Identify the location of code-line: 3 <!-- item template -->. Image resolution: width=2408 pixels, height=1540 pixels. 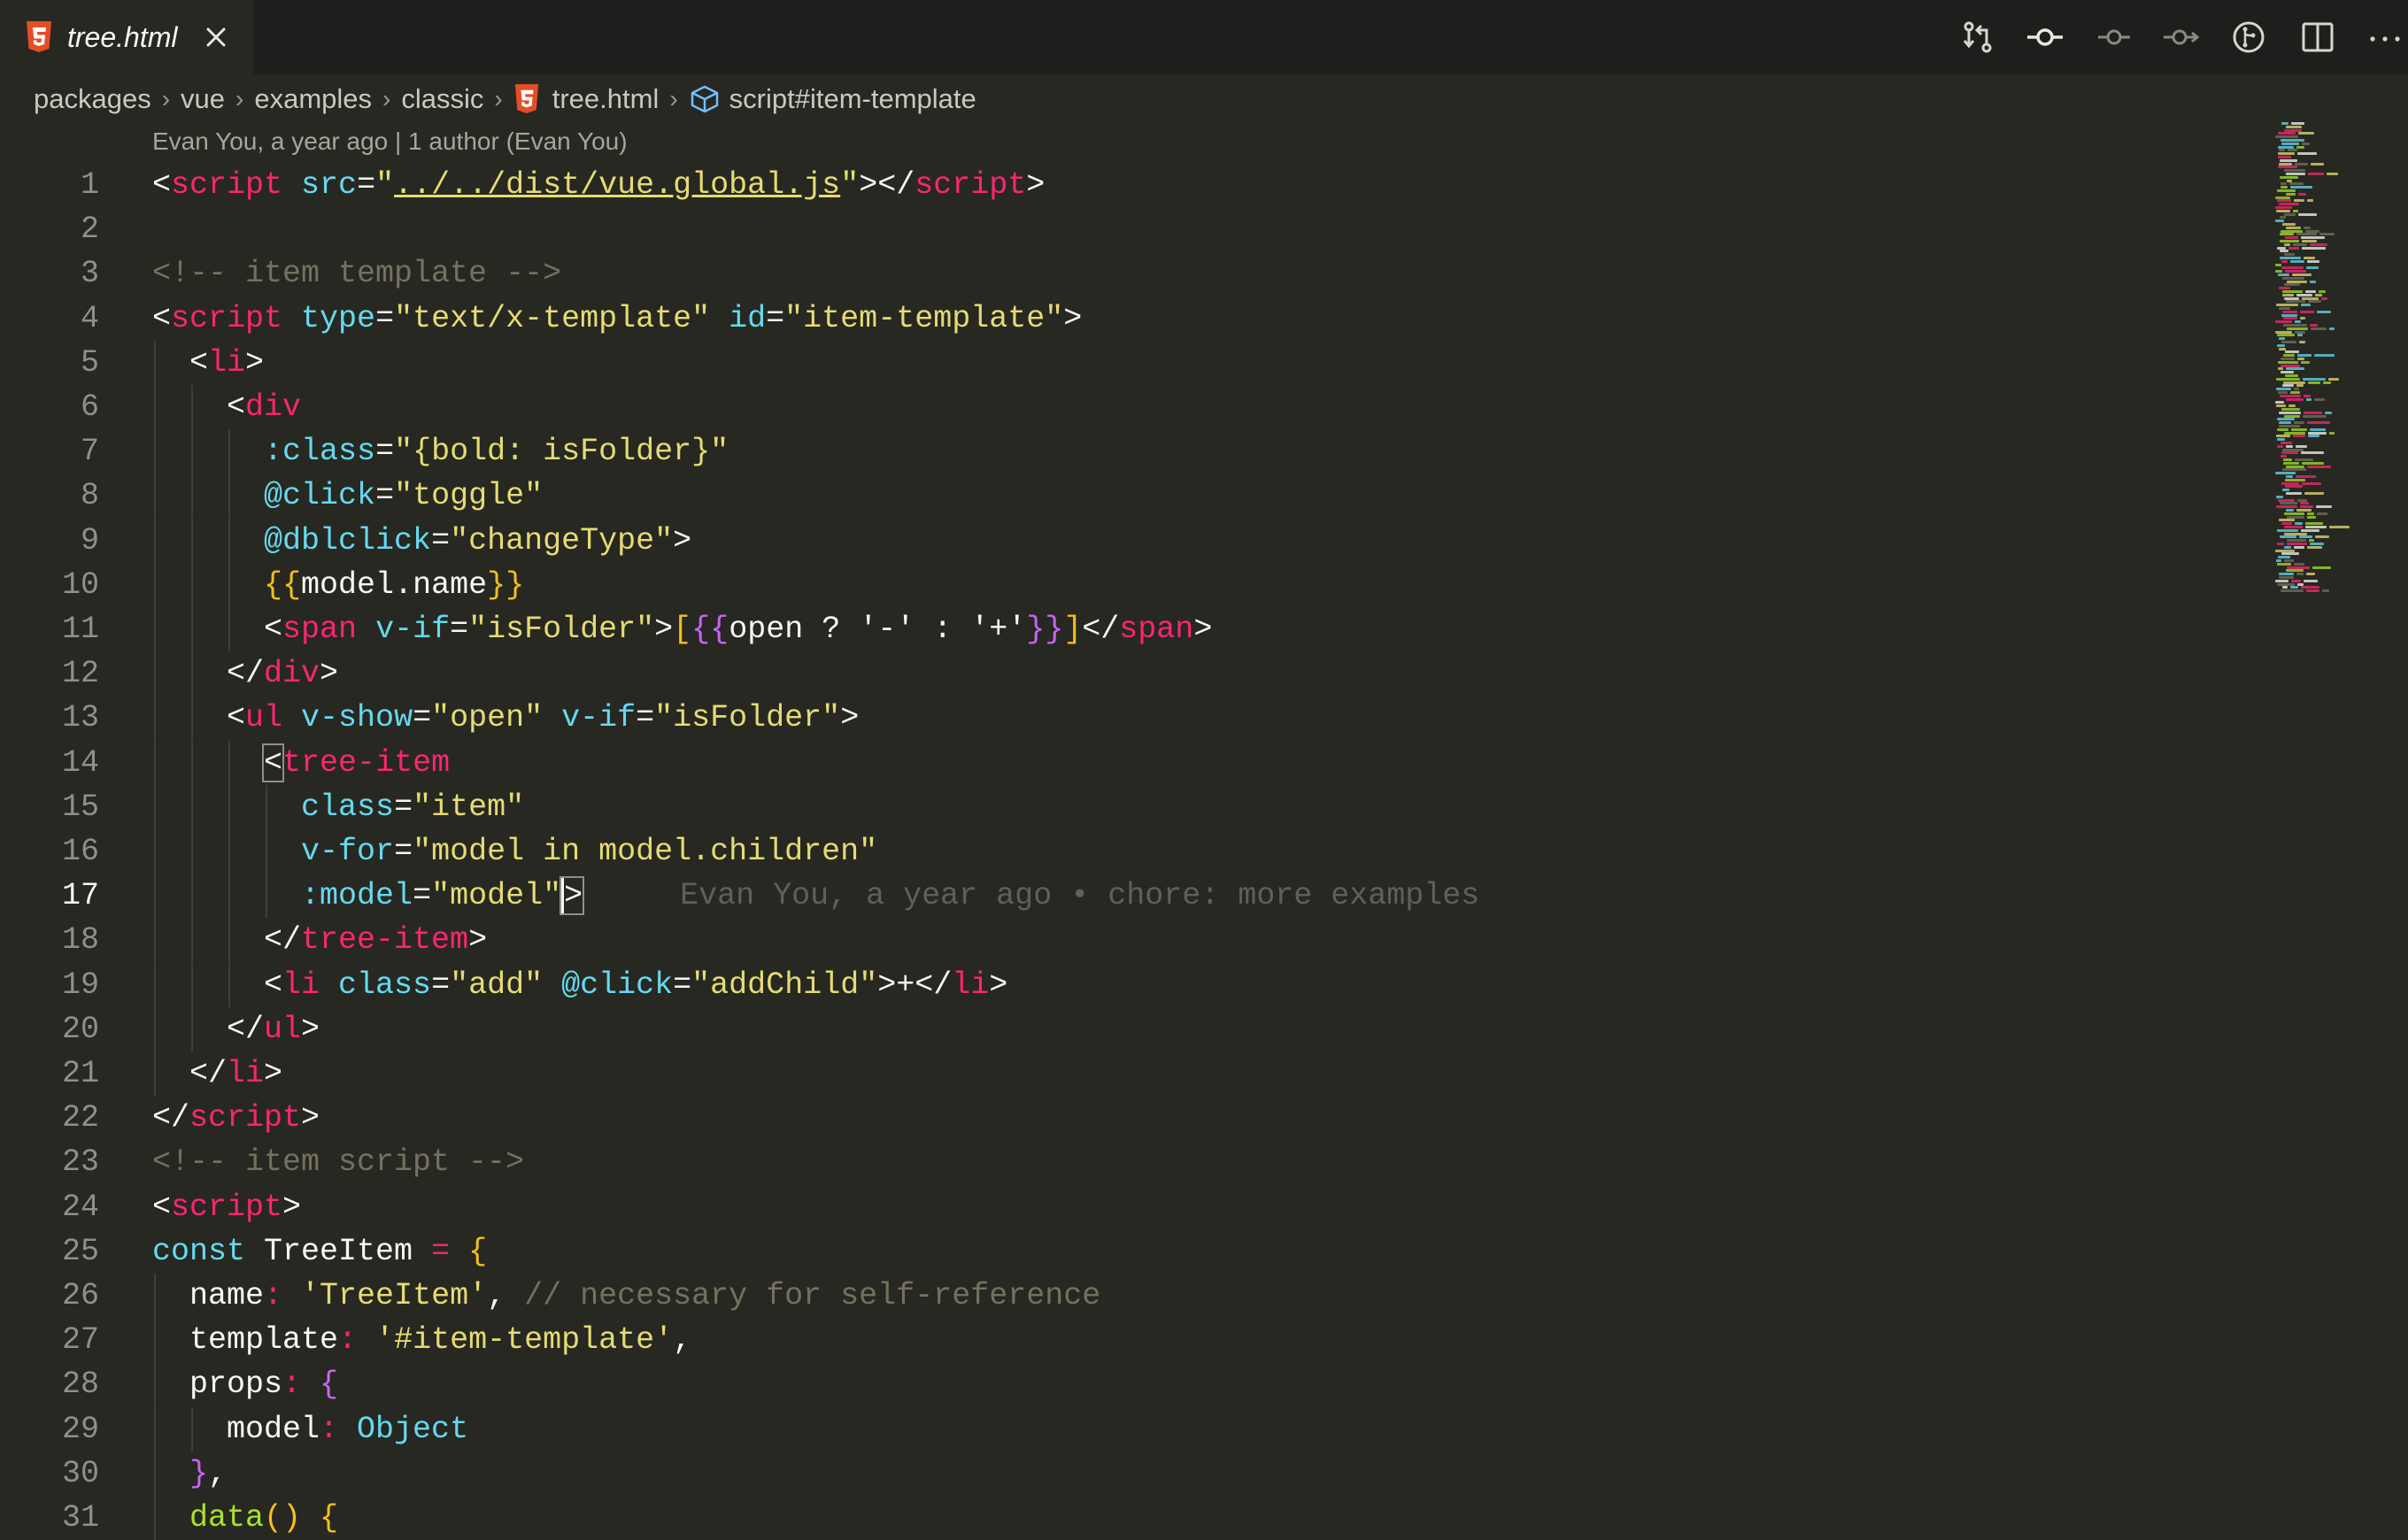
(1133, 273).